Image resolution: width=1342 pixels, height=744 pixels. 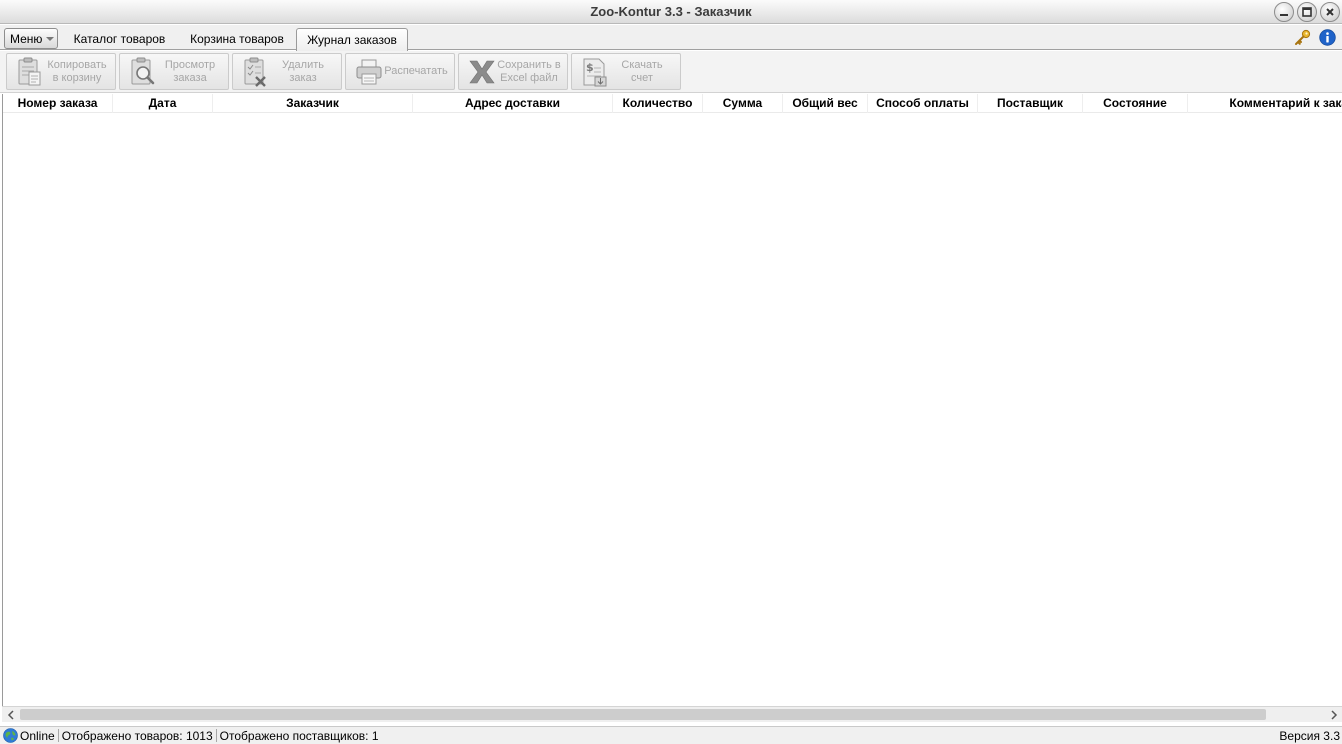 What do you see at coordinates (642, 77) in the screenshot?
I see `label-line: счет` at bounding box center [642, 77].